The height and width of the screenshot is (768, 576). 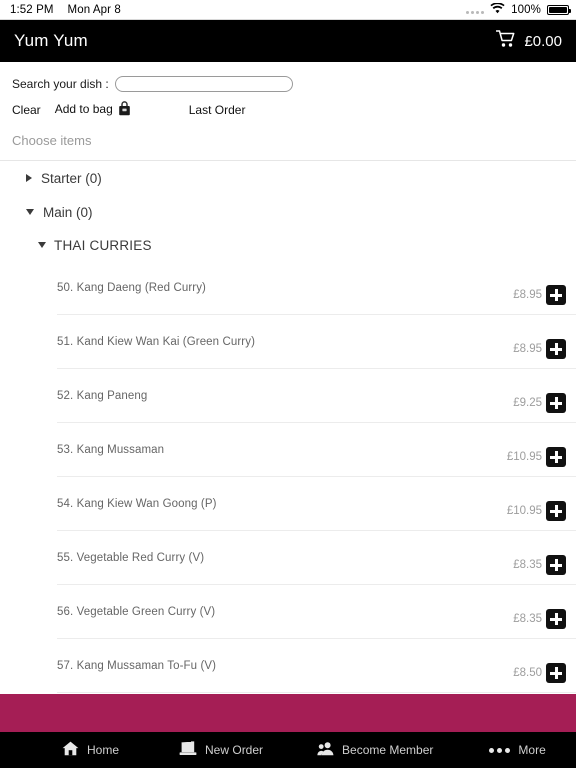 What do you see at coordinates (217, 110) in the screenshot?
I see `last-order-button: Last Order` at bounding box center [217, 110].